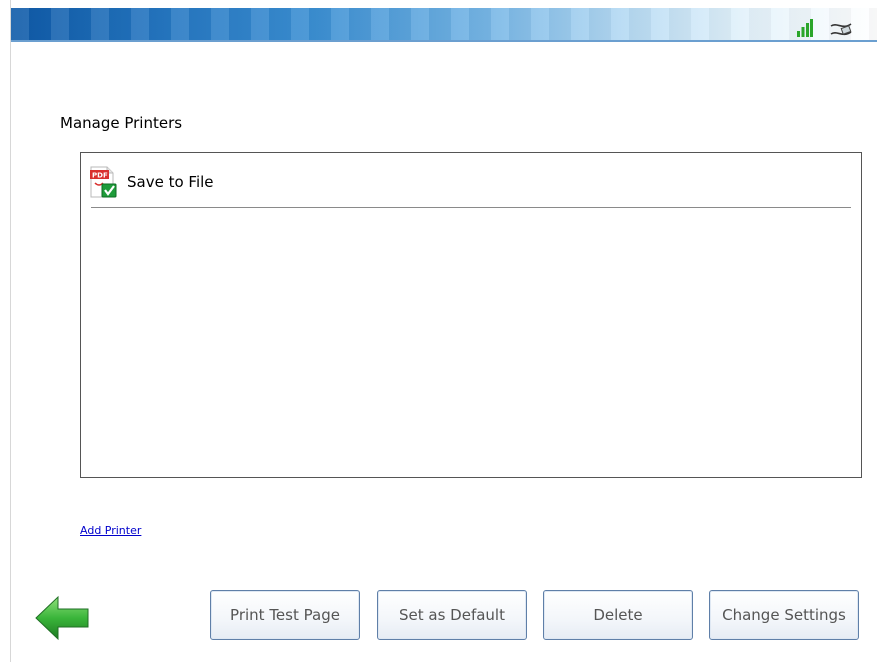 The image size is (879, 662). What do you see at coordinates (110, 530) in the screenshot?
I see `add-printer-link: Add Printer` at bounding box center [110, 530].